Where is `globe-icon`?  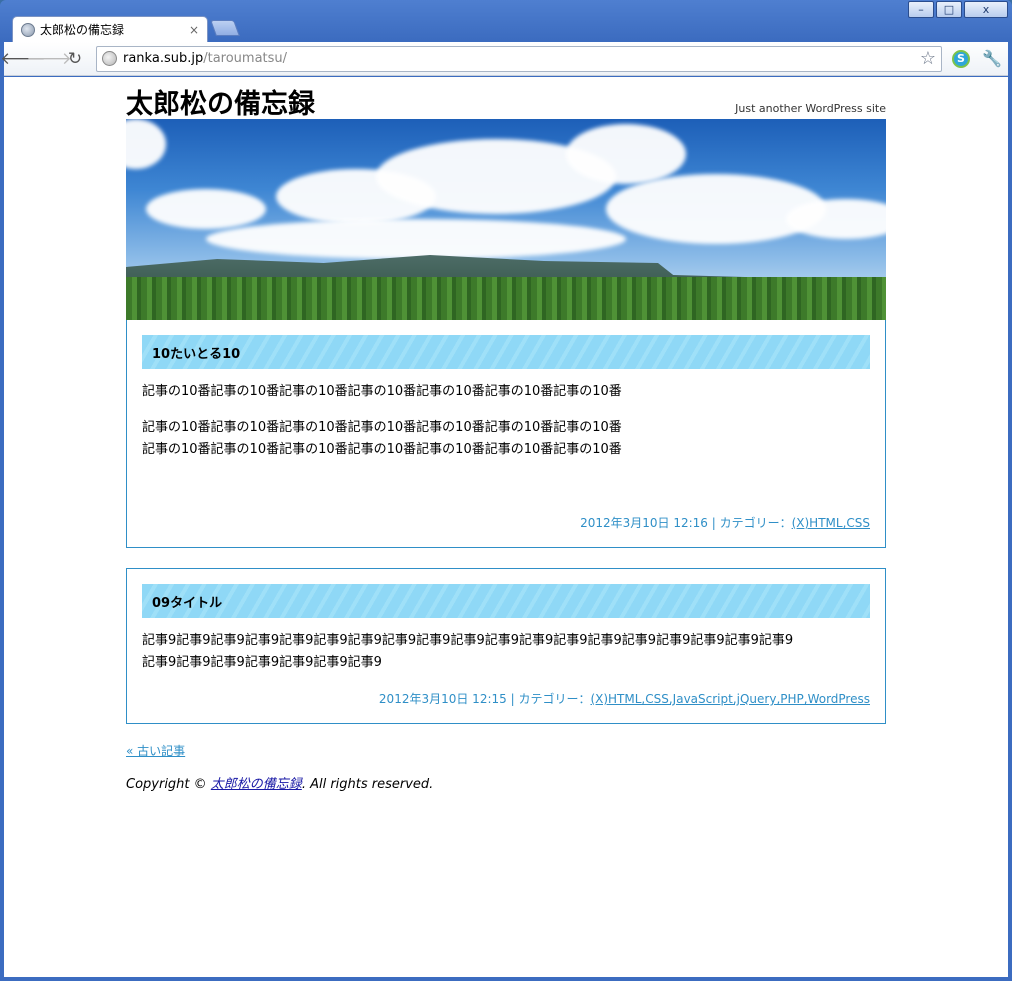
globe-icon is located at coordinates (28, 29).